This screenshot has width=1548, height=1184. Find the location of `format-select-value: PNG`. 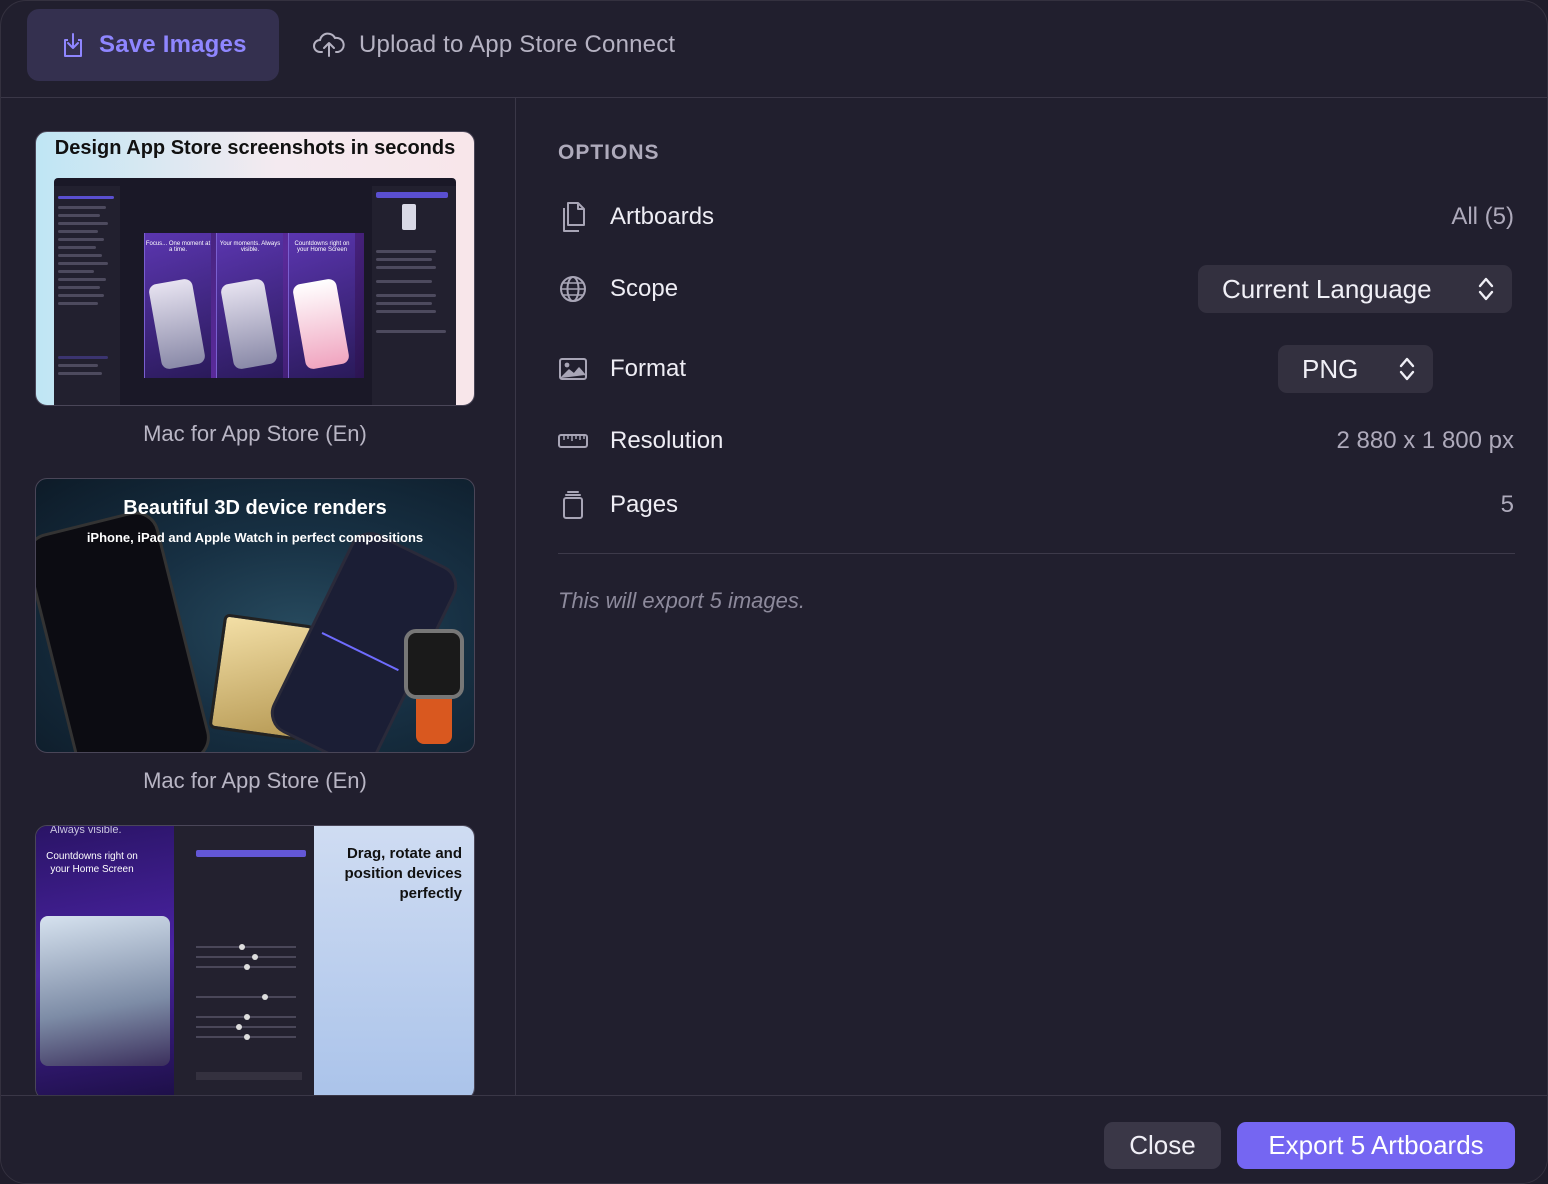

format-select-value: PNG is located at coordinates (1330, 368).